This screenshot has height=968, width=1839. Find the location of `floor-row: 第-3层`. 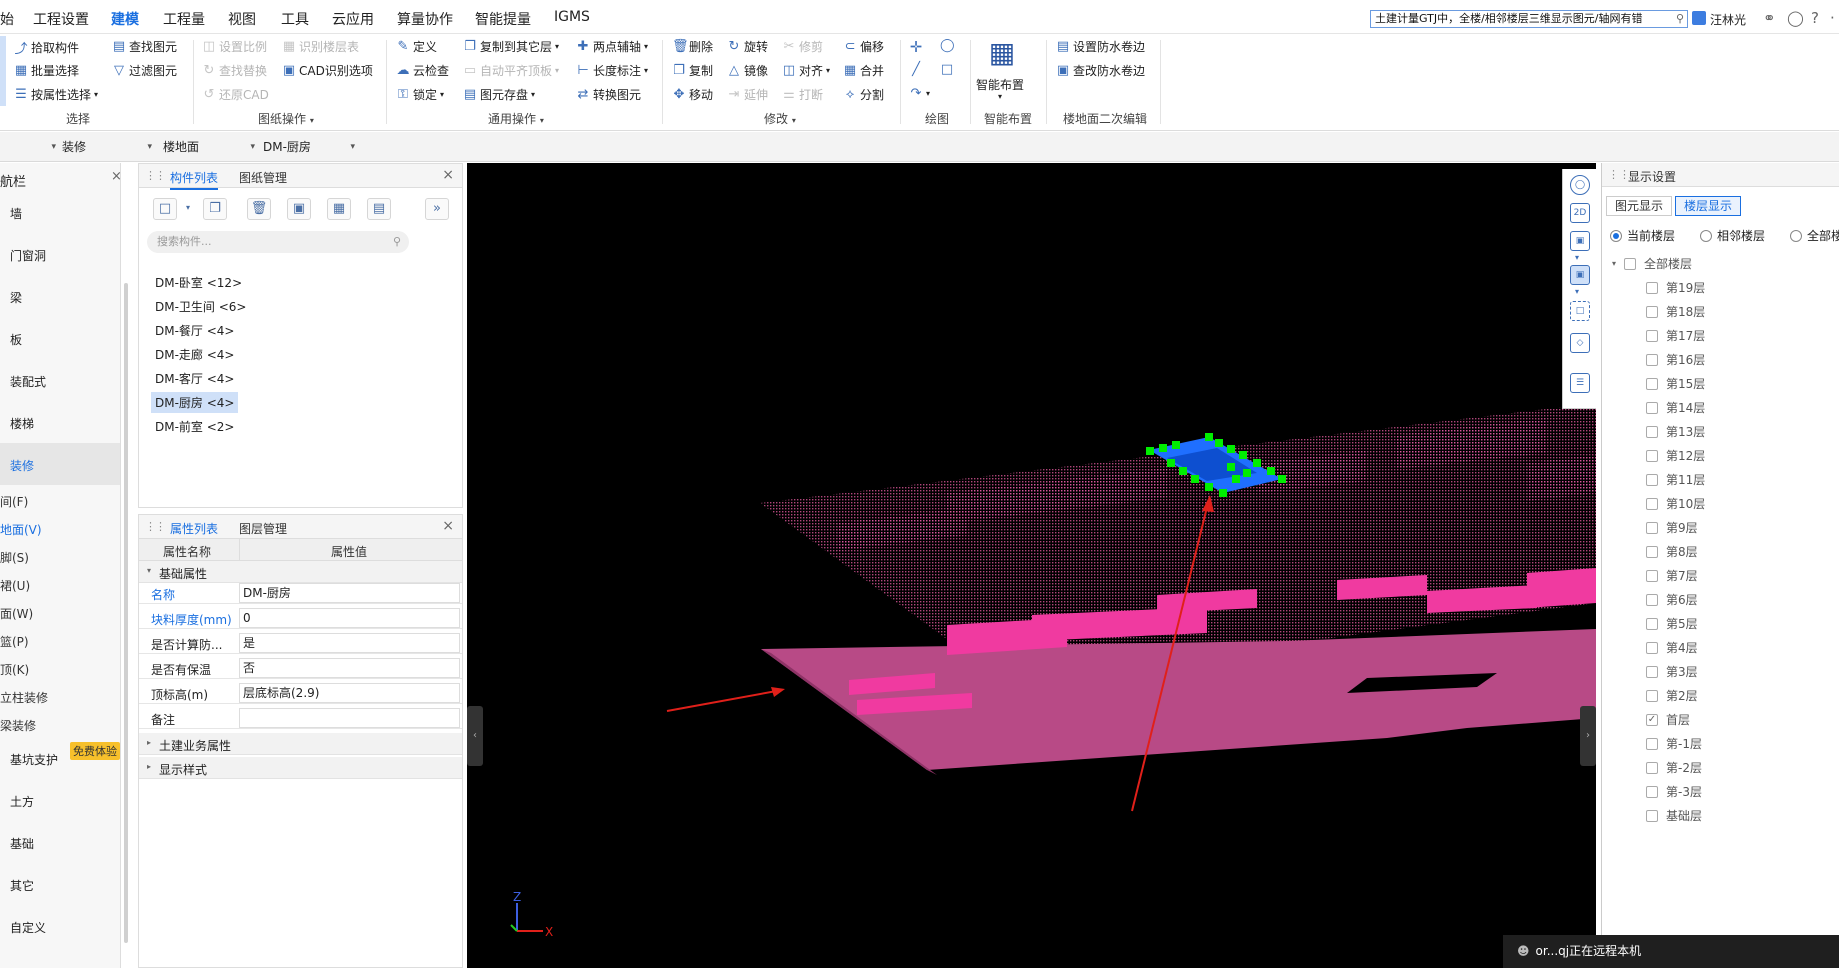

floor-row: 第-3层 is located at coordinates (1674, 791).